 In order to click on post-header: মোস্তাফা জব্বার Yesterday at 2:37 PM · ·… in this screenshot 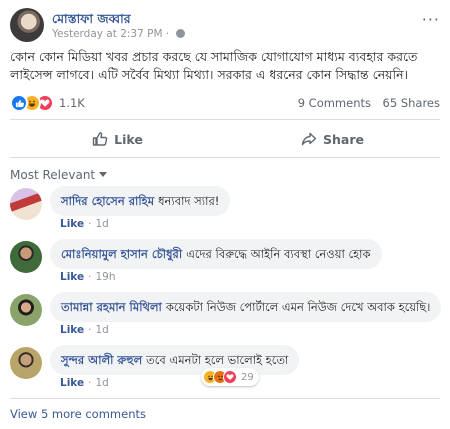, I will do `click(226, 25)`.